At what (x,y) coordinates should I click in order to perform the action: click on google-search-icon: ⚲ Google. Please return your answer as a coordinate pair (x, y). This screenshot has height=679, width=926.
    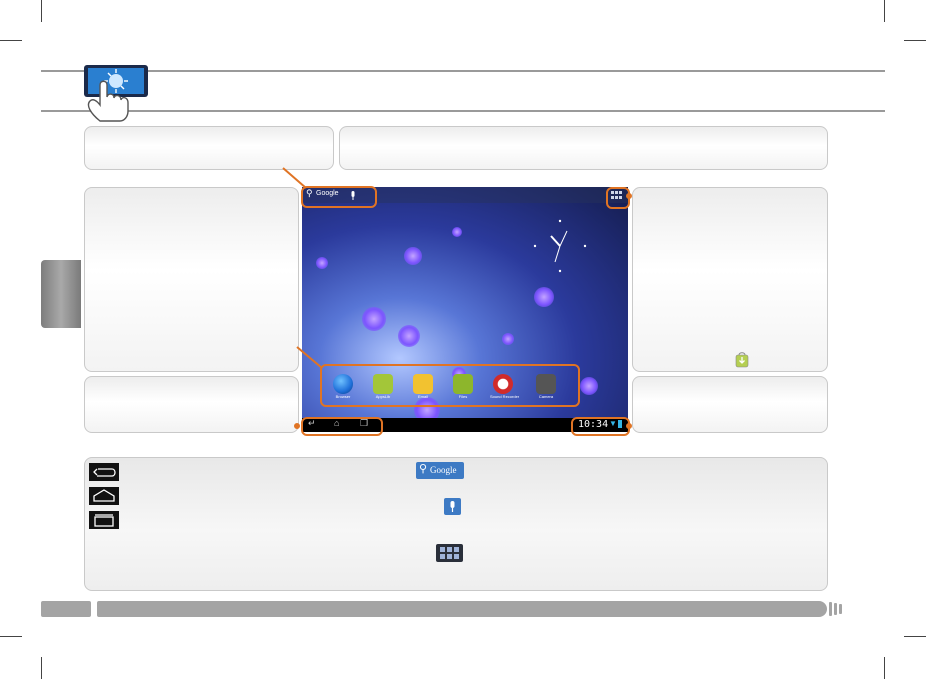
    Looking at the image, I should click on (440, 470).